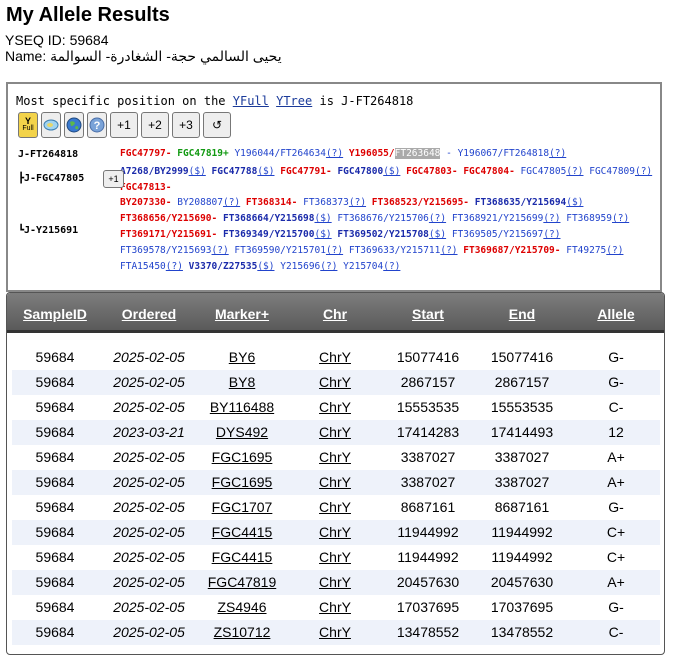 The image size is (675, 664). Describe the element at coordinates (616, 507) in the screenshot. I see `cell-allele: G-` at that location.